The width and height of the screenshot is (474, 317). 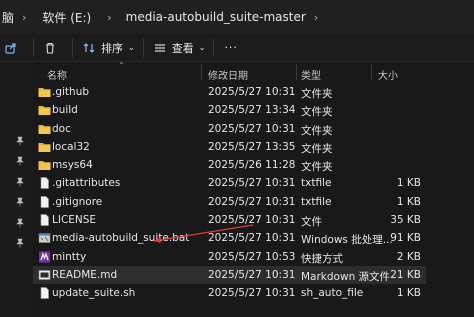 I want to click on chevron-down-icon: ⌄, so click(x=202, y=47).